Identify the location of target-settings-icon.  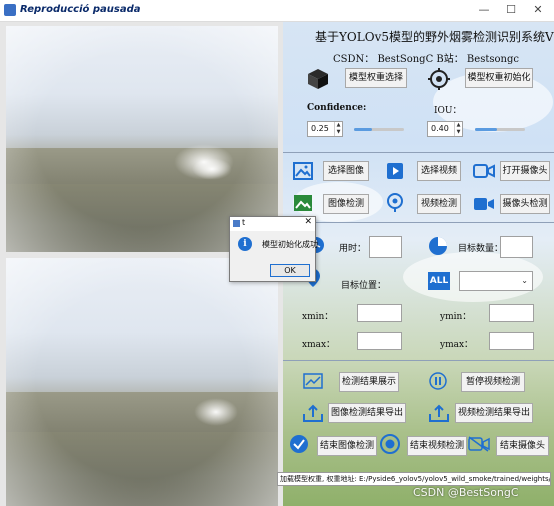
(439, 79).